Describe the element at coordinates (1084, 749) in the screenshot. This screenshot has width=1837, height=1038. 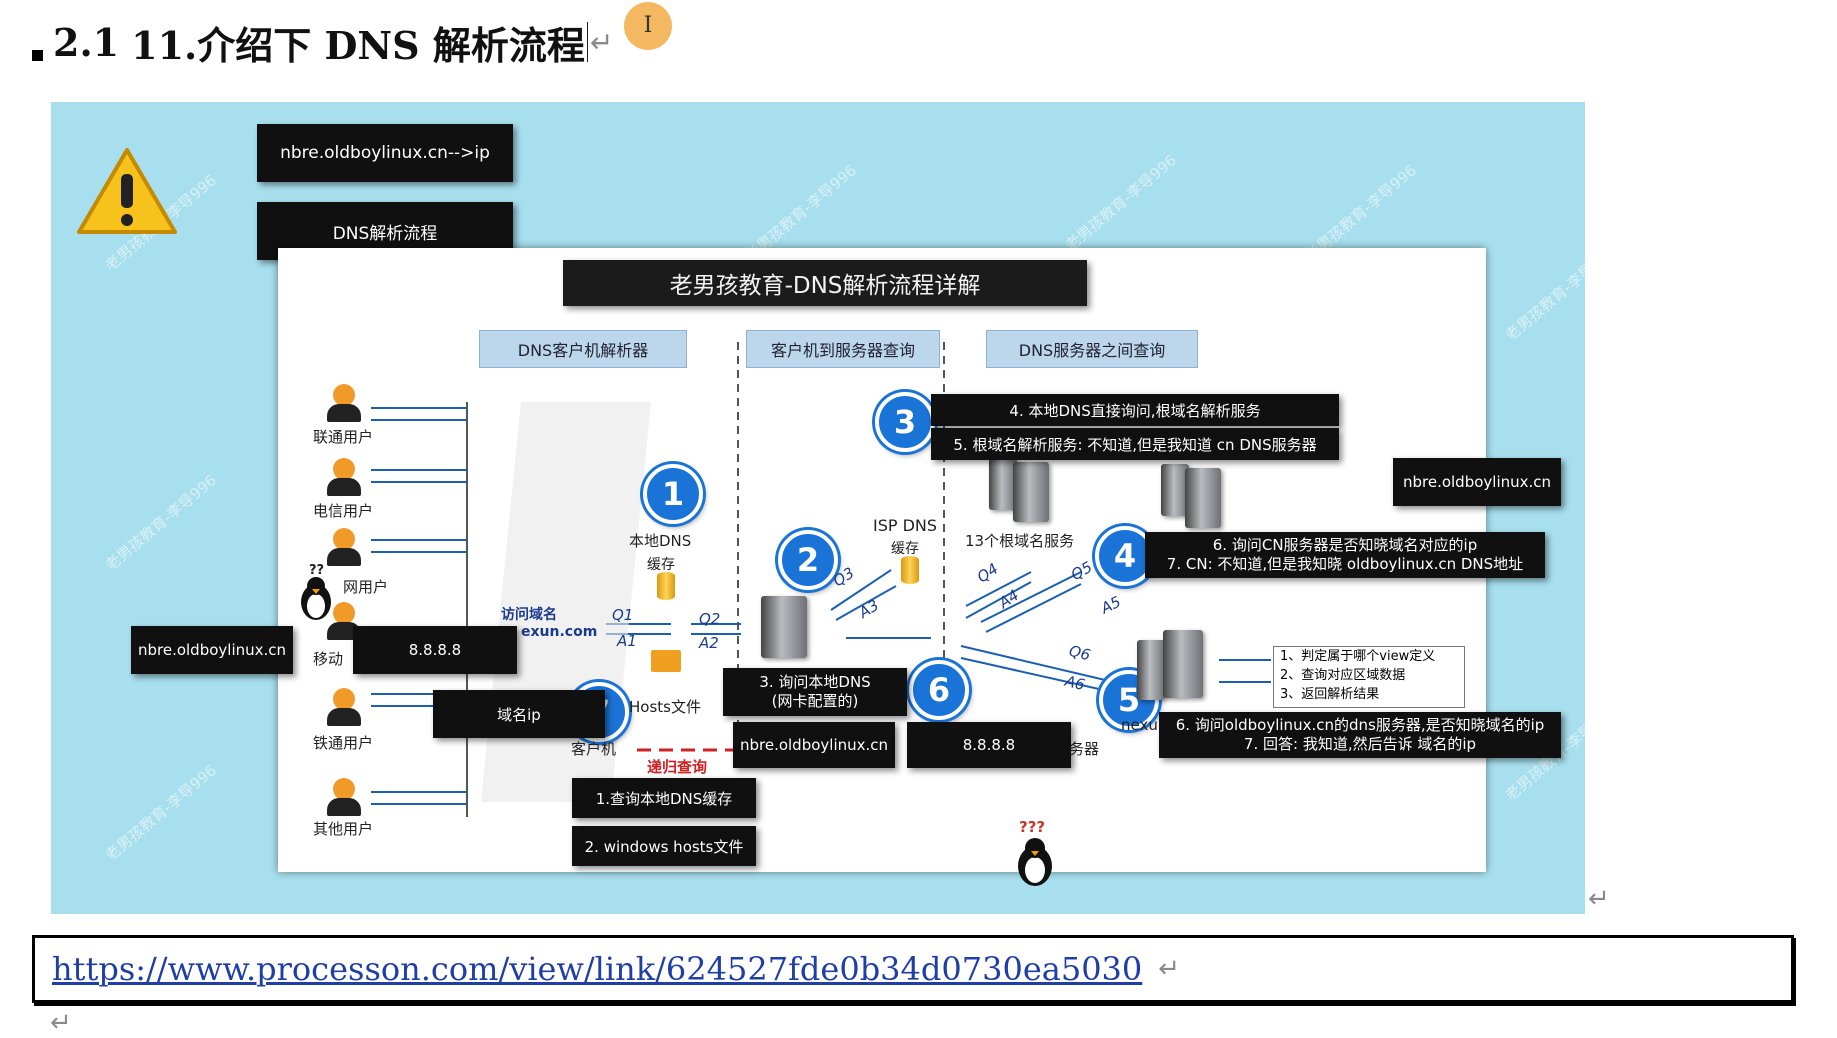
I see `server-suffix-label: 务器` at that location.